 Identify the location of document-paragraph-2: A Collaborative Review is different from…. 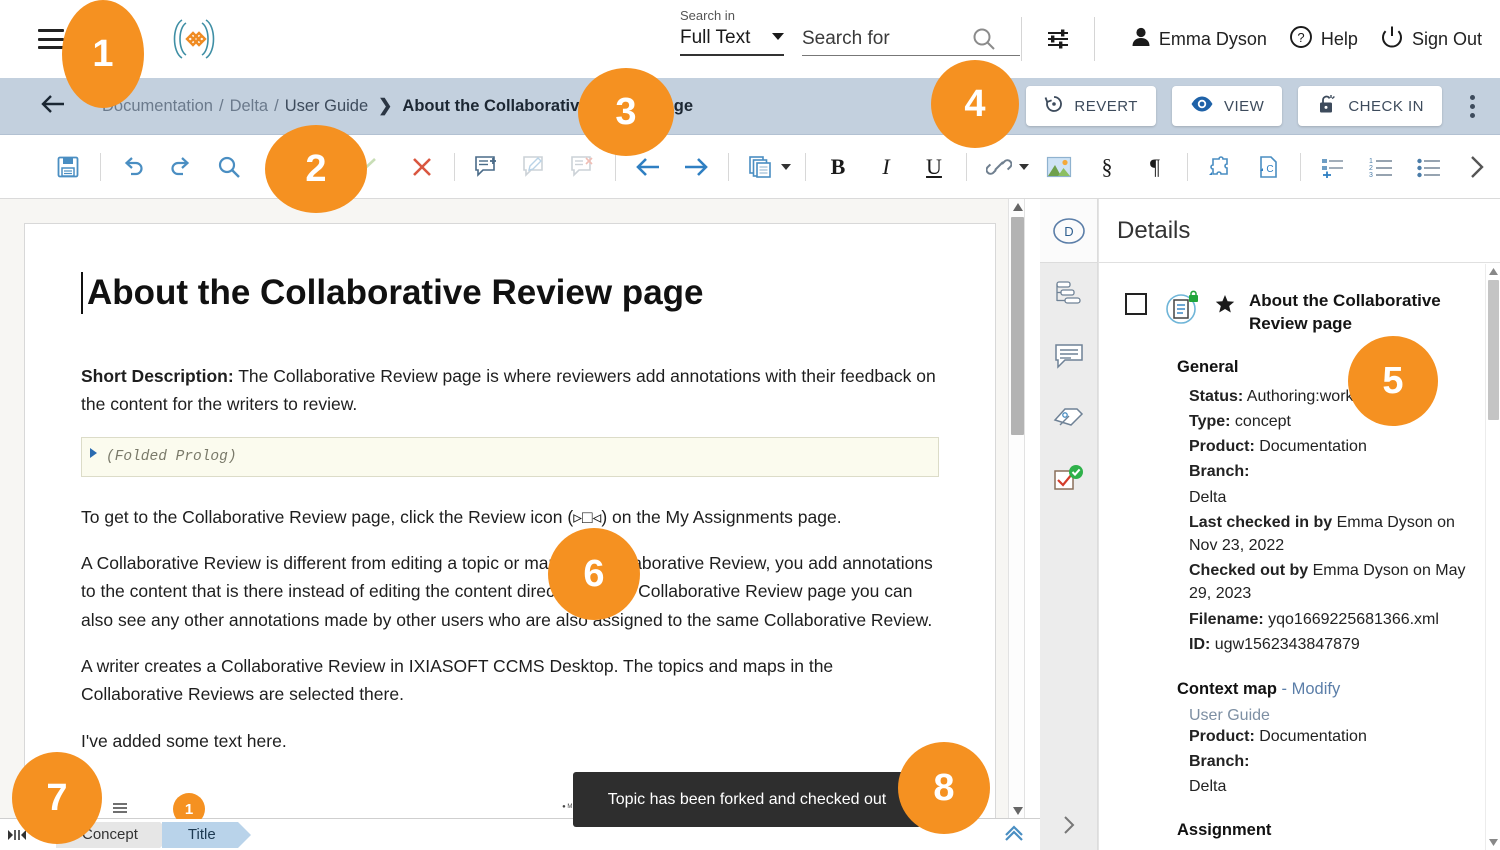
(510, 591).